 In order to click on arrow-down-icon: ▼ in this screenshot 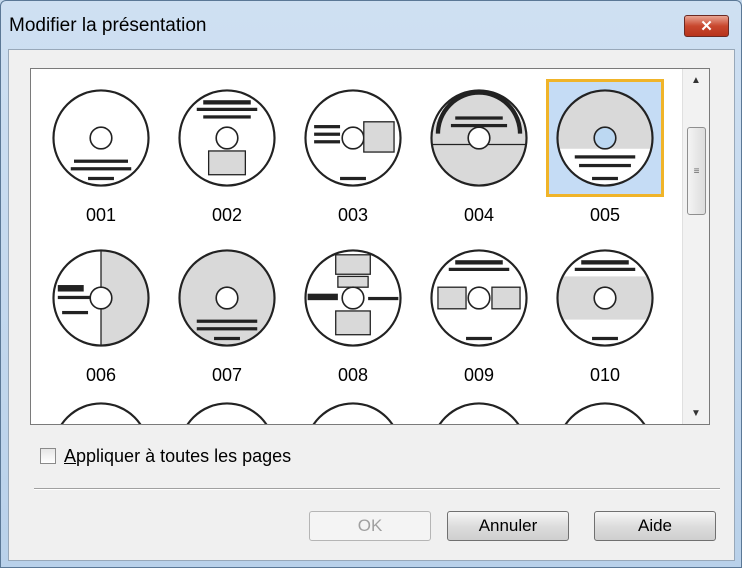, I will do `click(696, 413)`.